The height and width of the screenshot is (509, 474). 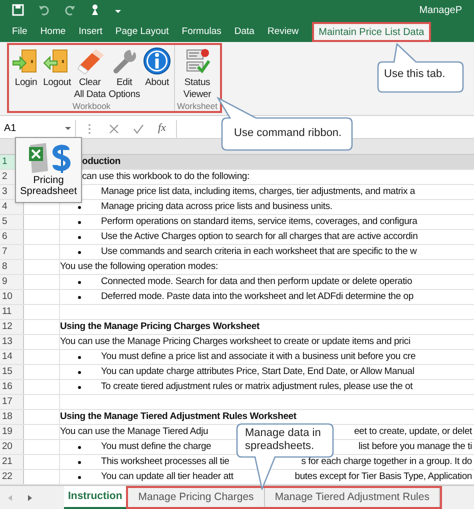 What do you see at coordinates (114, 129) in the screenshot?
I see `cross-icon` at bounding box center [114, 129].